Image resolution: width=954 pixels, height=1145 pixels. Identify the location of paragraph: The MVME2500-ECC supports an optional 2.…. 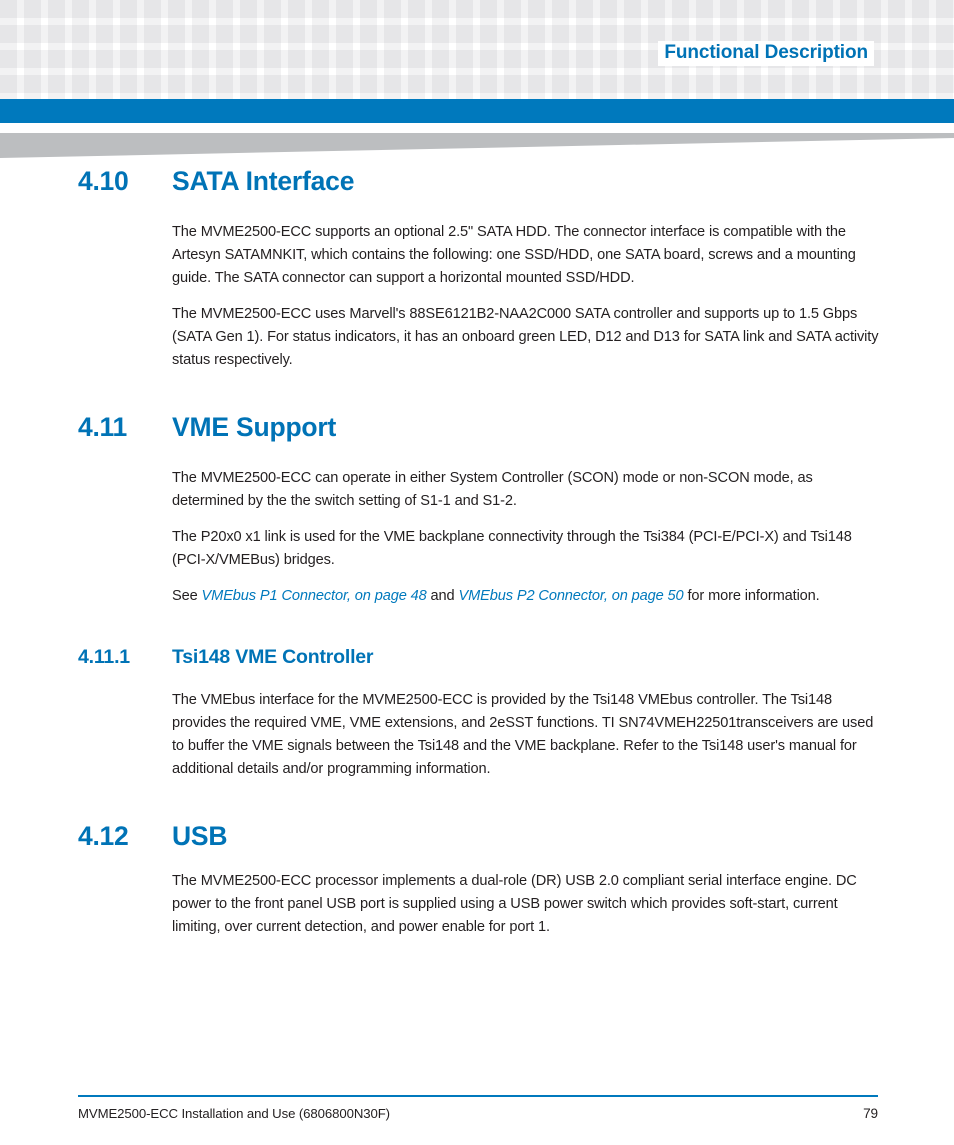
(514, 255).